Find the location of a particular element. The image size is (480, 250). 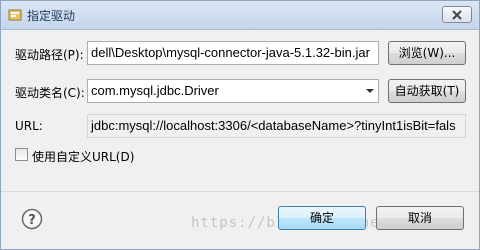

help-icon: ? is located at coordinates (32, 219).